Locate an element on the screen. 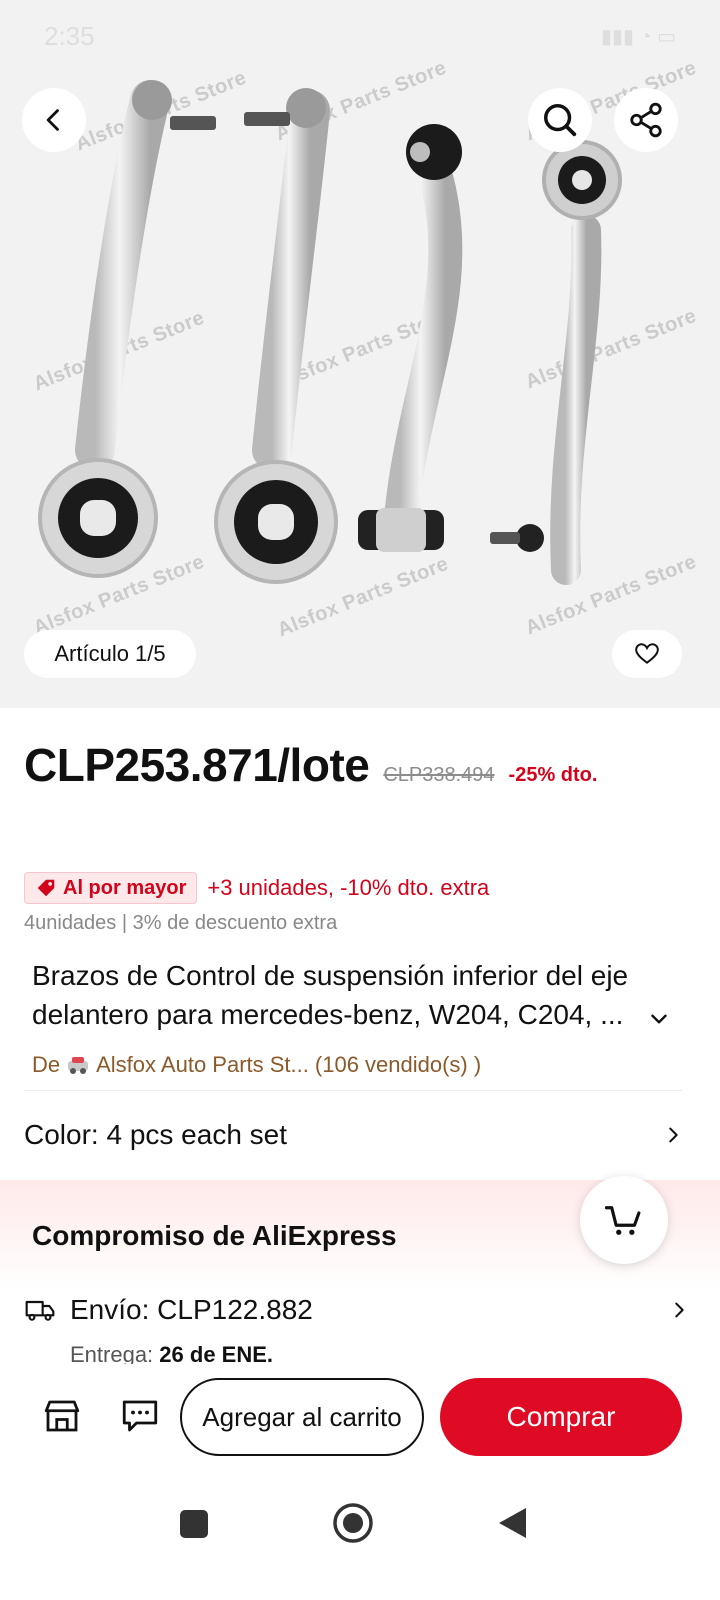 This screenshot has height=1600, width=720. variant-selector: Color: 4 pcs each set is located at coordinates (354, 1135).